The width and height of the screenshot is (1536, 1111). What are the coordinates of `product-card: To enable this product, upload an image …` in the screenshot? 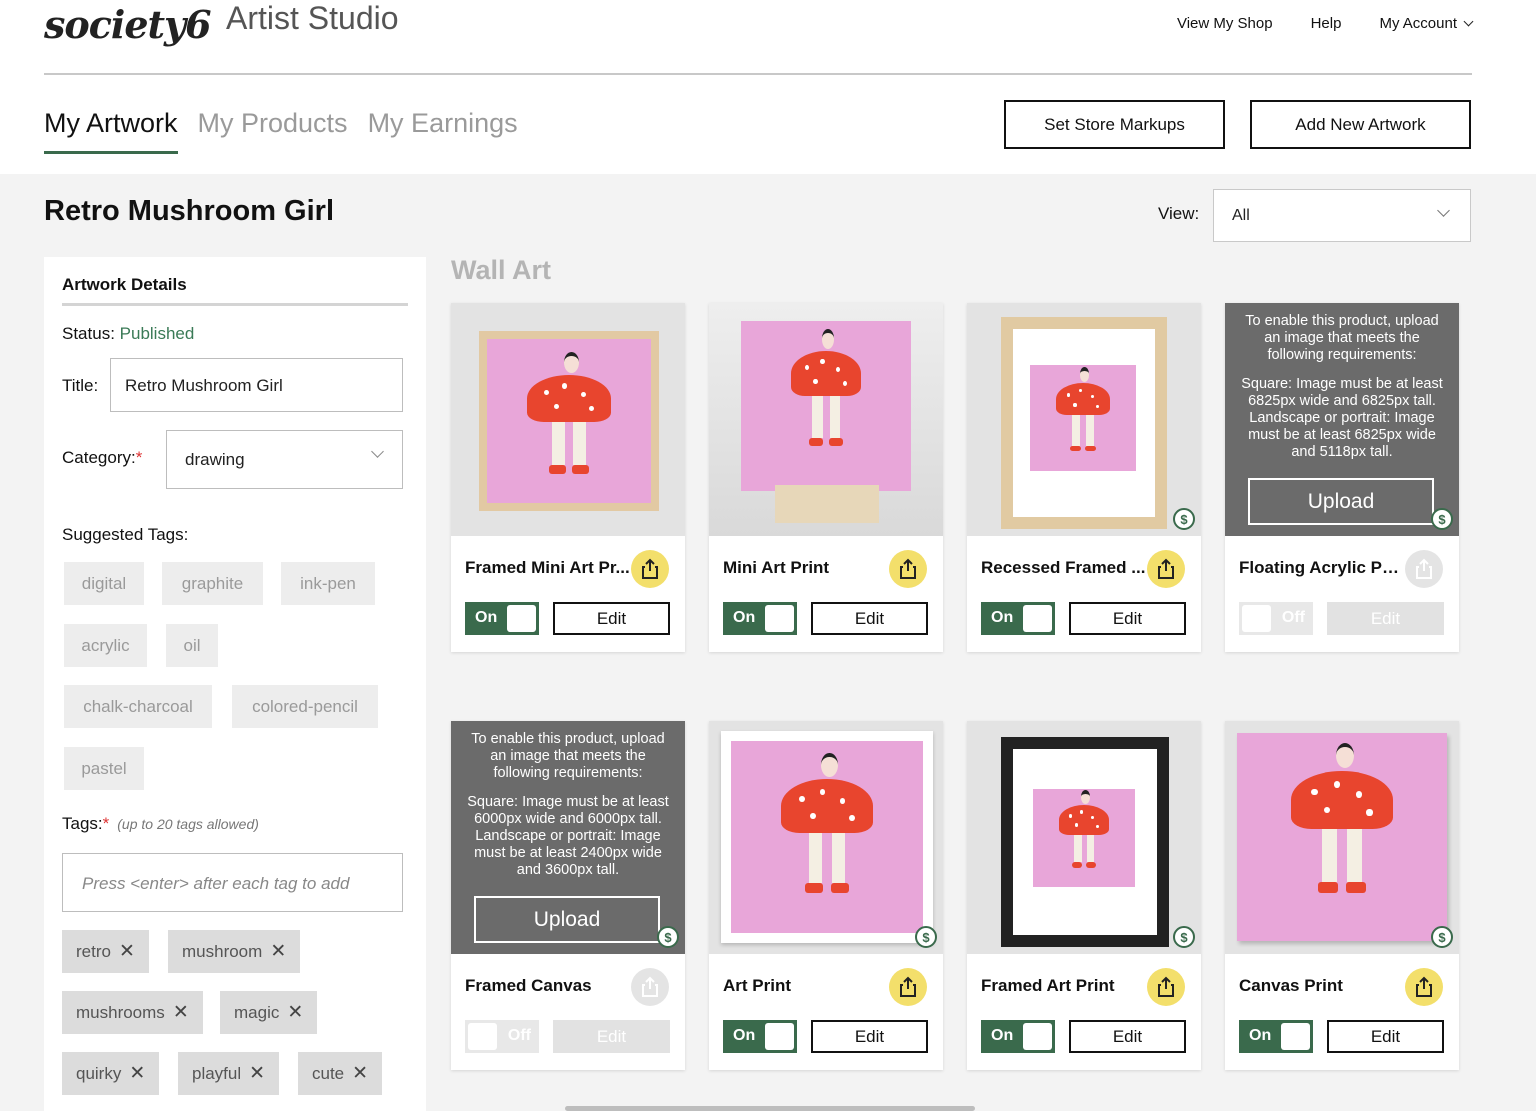 It's located at (568, 895).